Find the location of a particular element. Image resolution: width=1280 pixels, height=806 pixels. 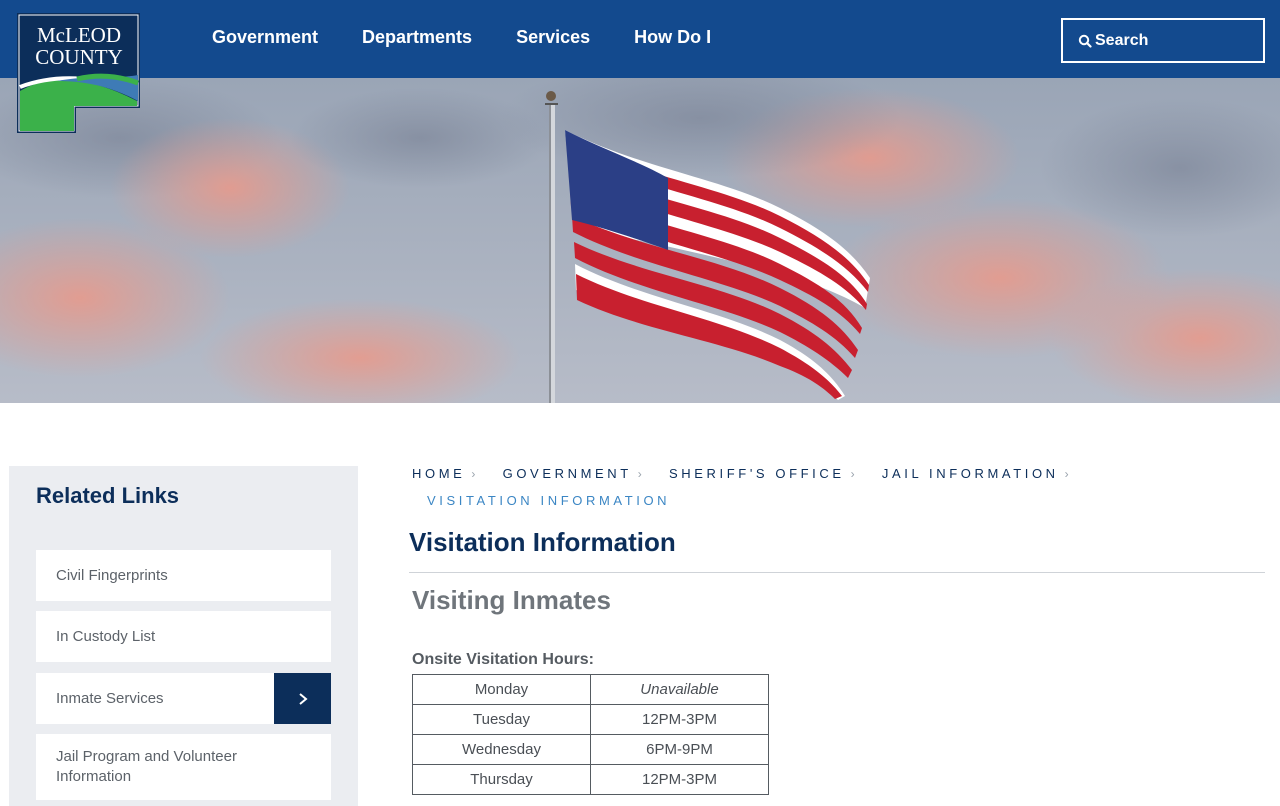

visitation-hours-label: Onsite Visitation Hours: is located at coordinates (503, 659).